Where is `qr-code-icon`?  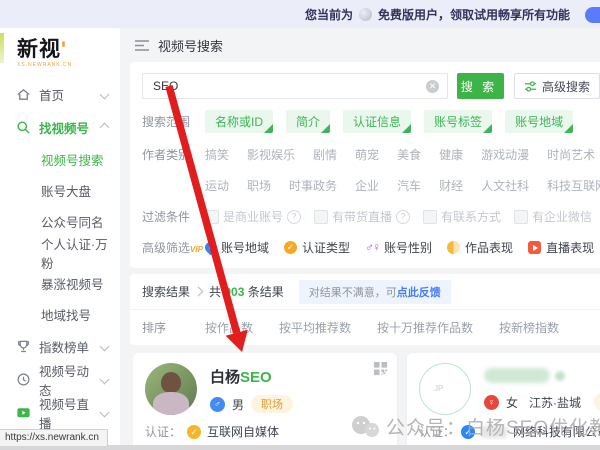
qr-code-icon is located at coordinates (380, 368).